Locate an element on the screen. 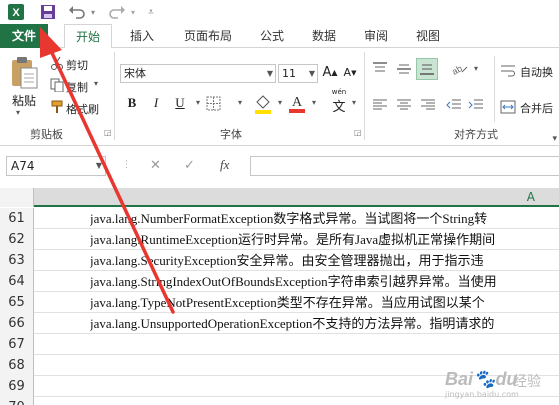 The height and width of the screenshot is (405, 559). align-right-icon is located at coordinates (428, 105).